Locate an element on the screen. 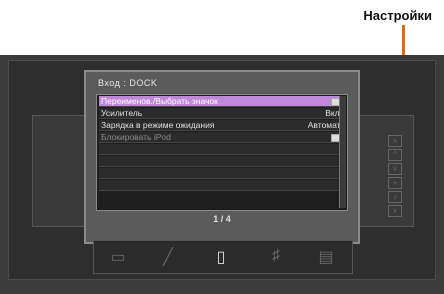 The width and height of the screenshot is (444, 294). input-source-bar: ▭ ╱ ▯ ♯ ▤ is located at coordinates (223, 257).